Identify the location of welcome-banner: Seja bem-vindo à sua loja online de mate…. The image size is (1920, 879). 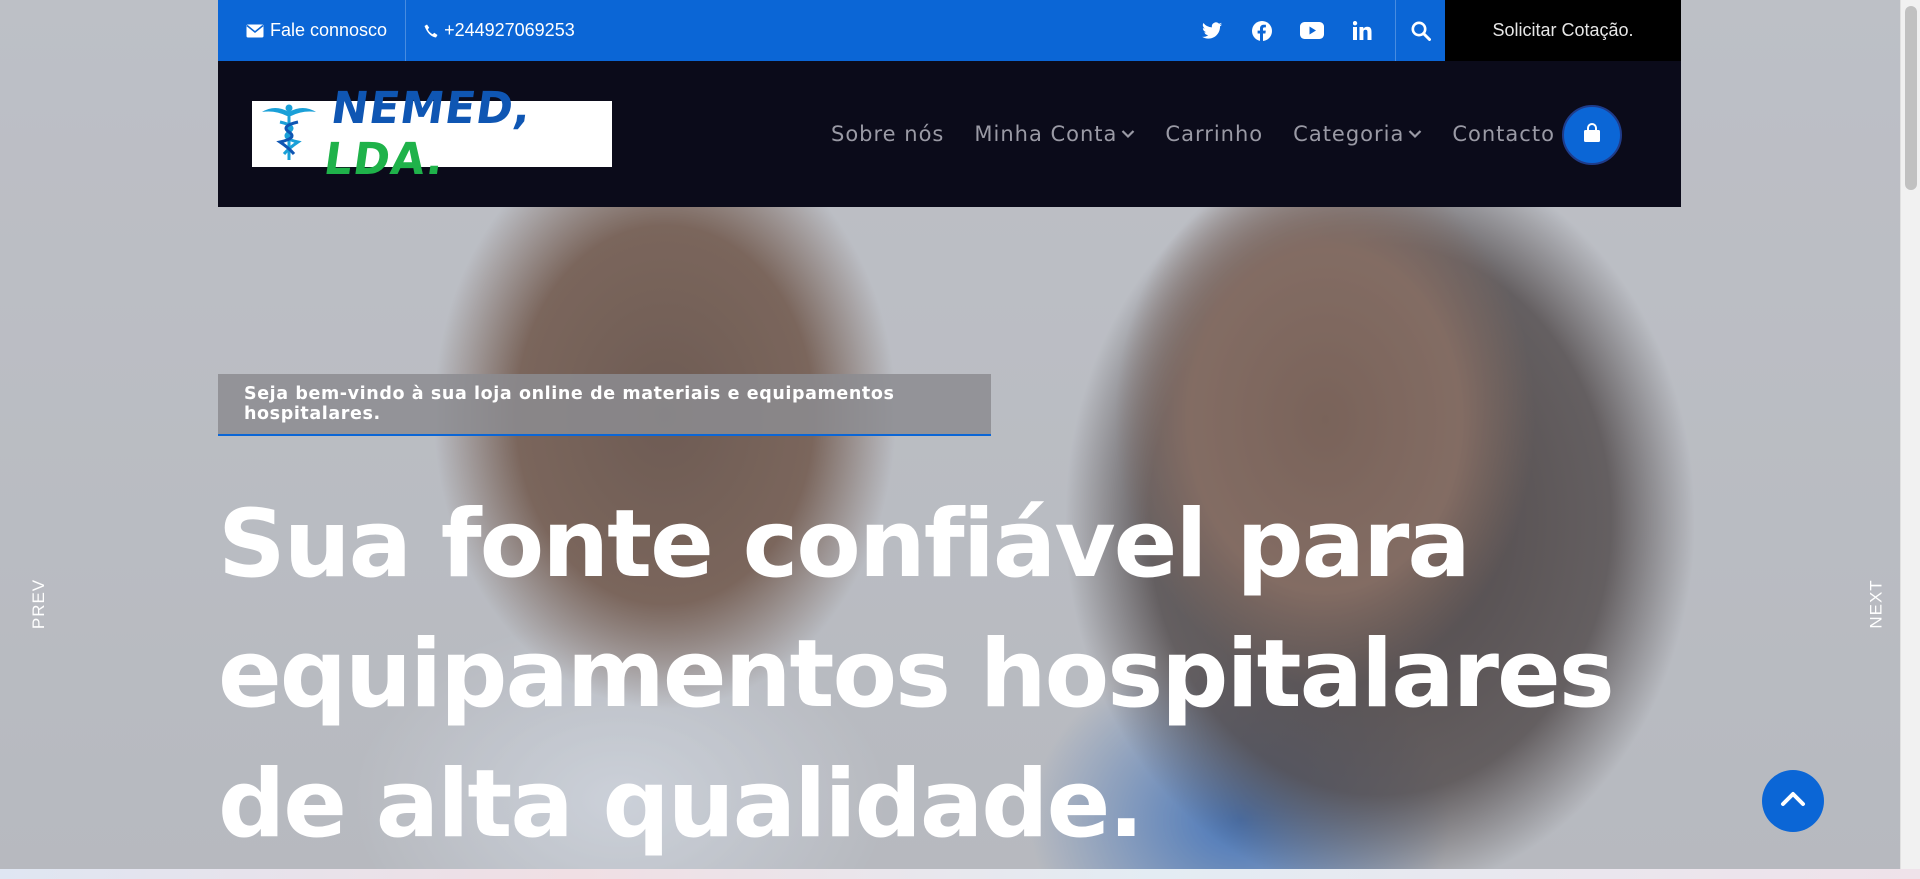
(604, 405).